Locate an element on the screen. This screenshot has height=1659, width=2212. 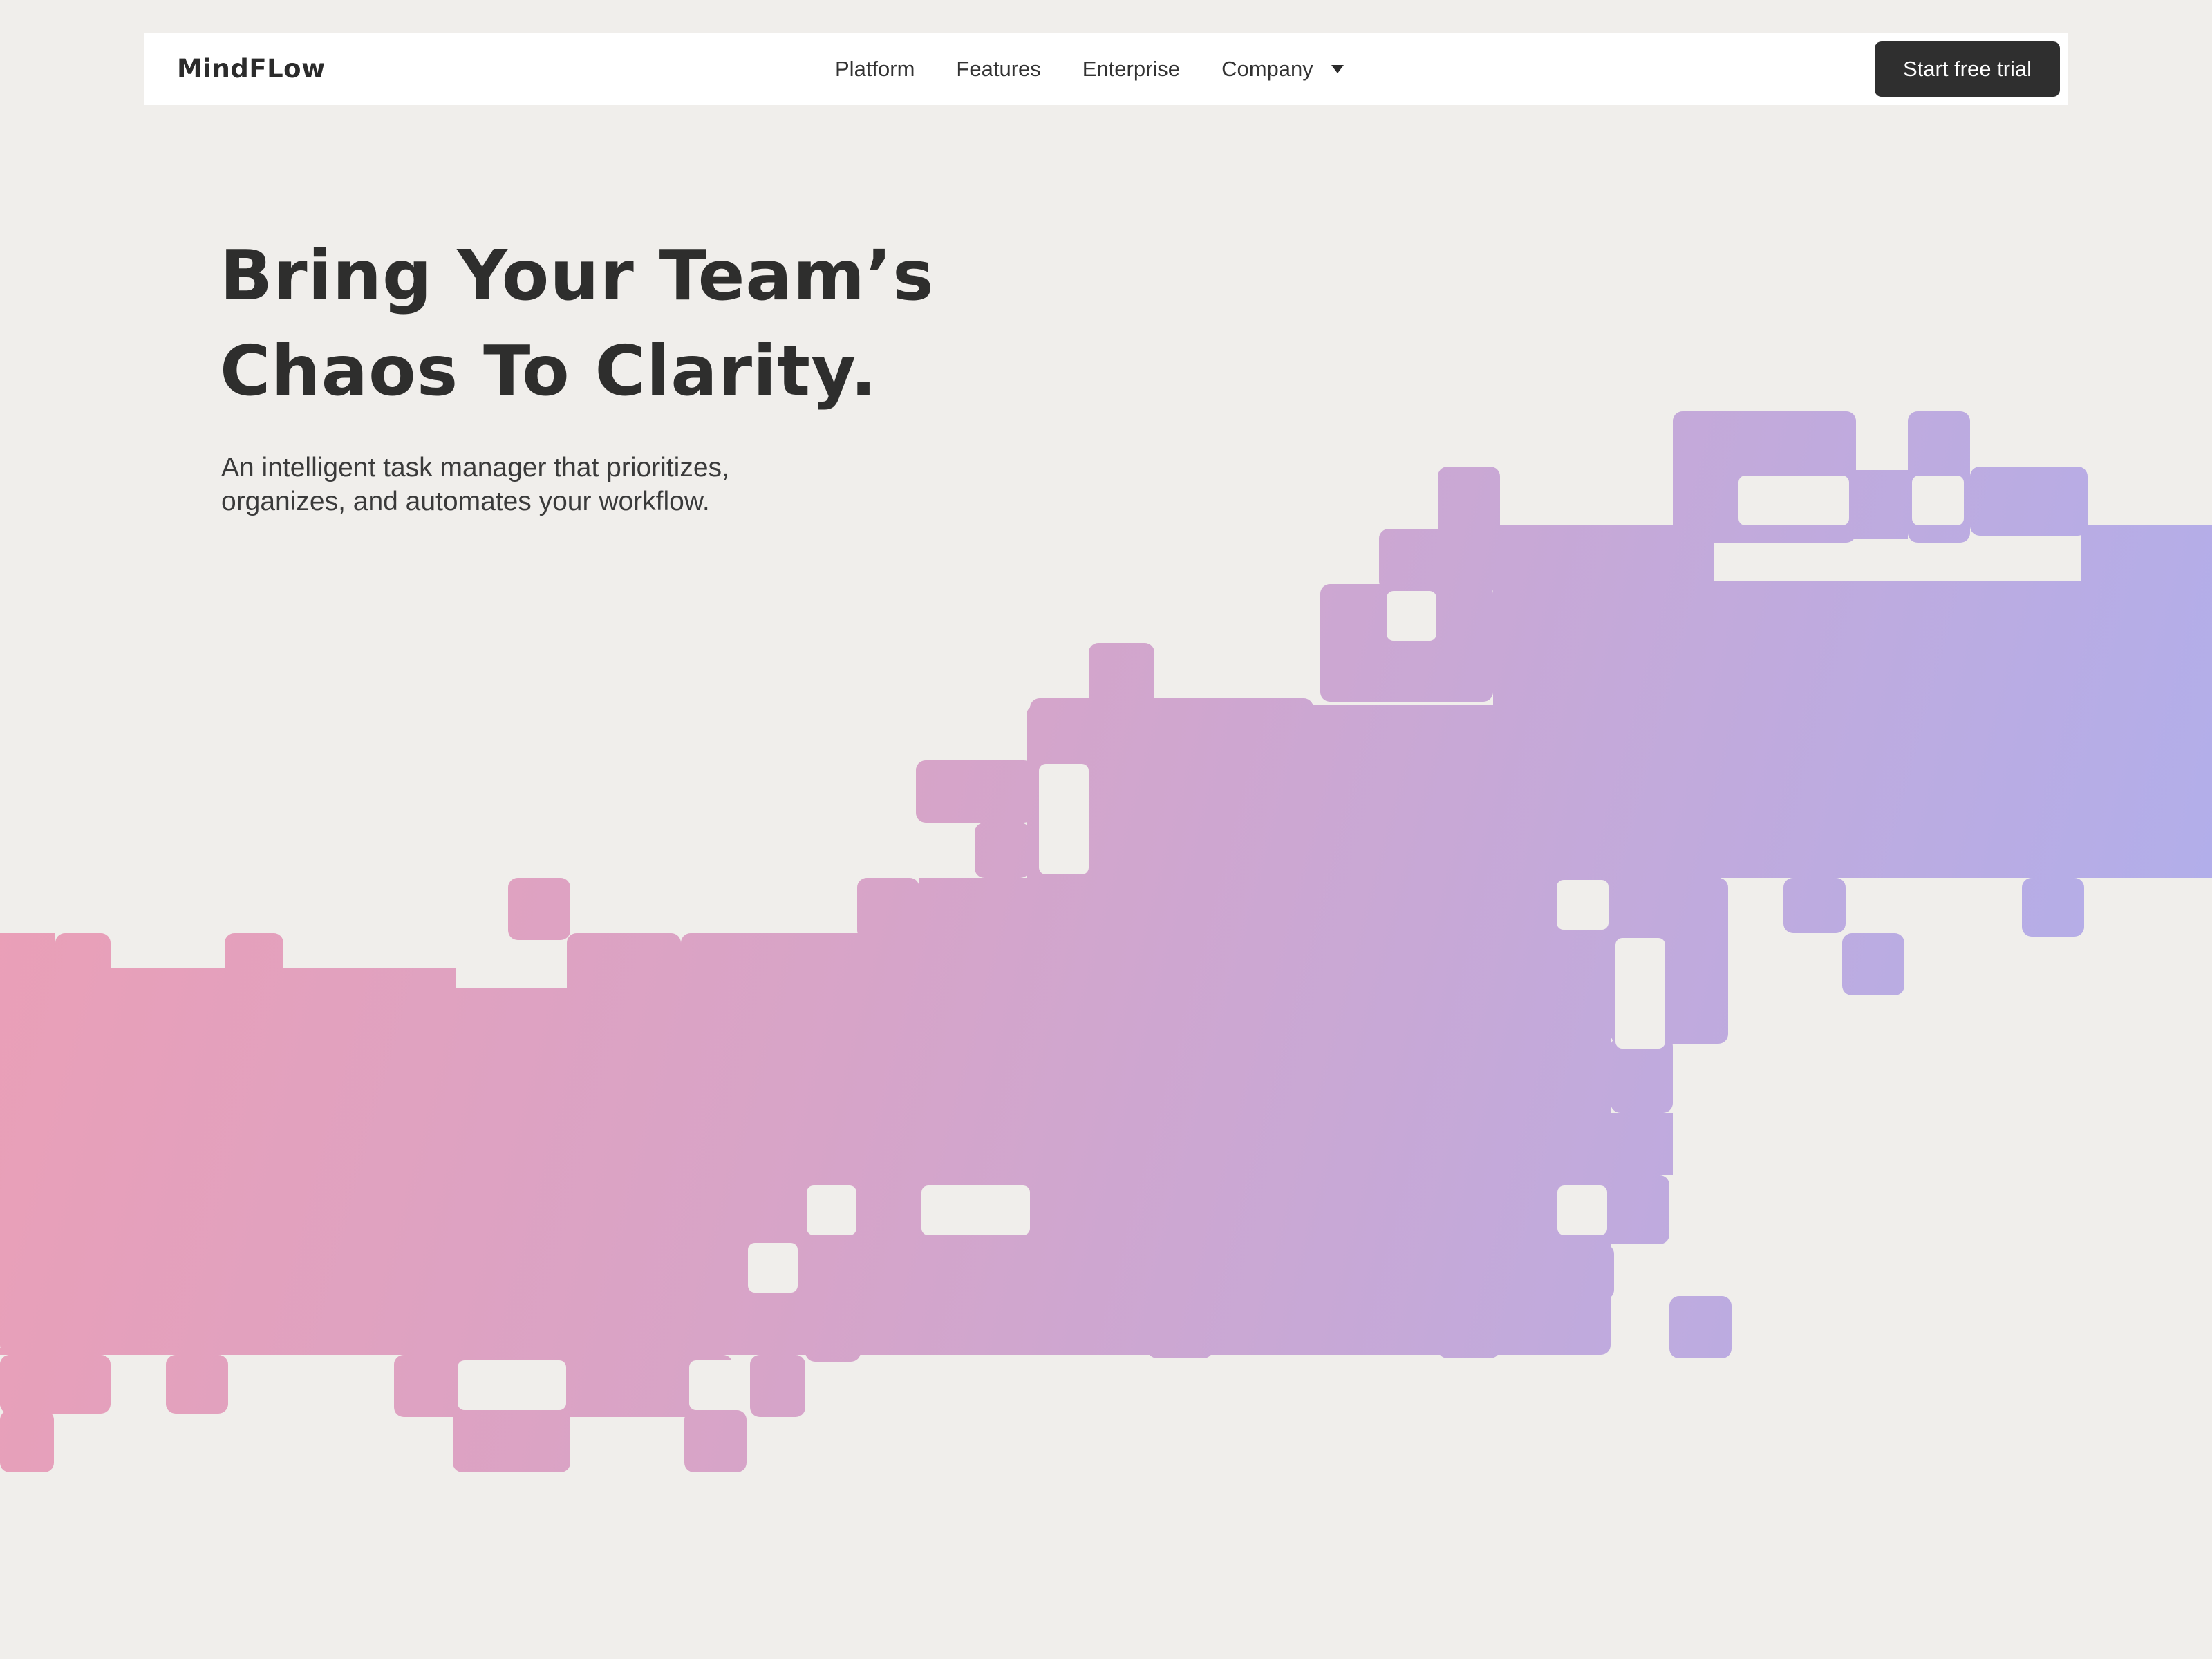
nav-item-label: Company is located at coordinates (1267, 69).